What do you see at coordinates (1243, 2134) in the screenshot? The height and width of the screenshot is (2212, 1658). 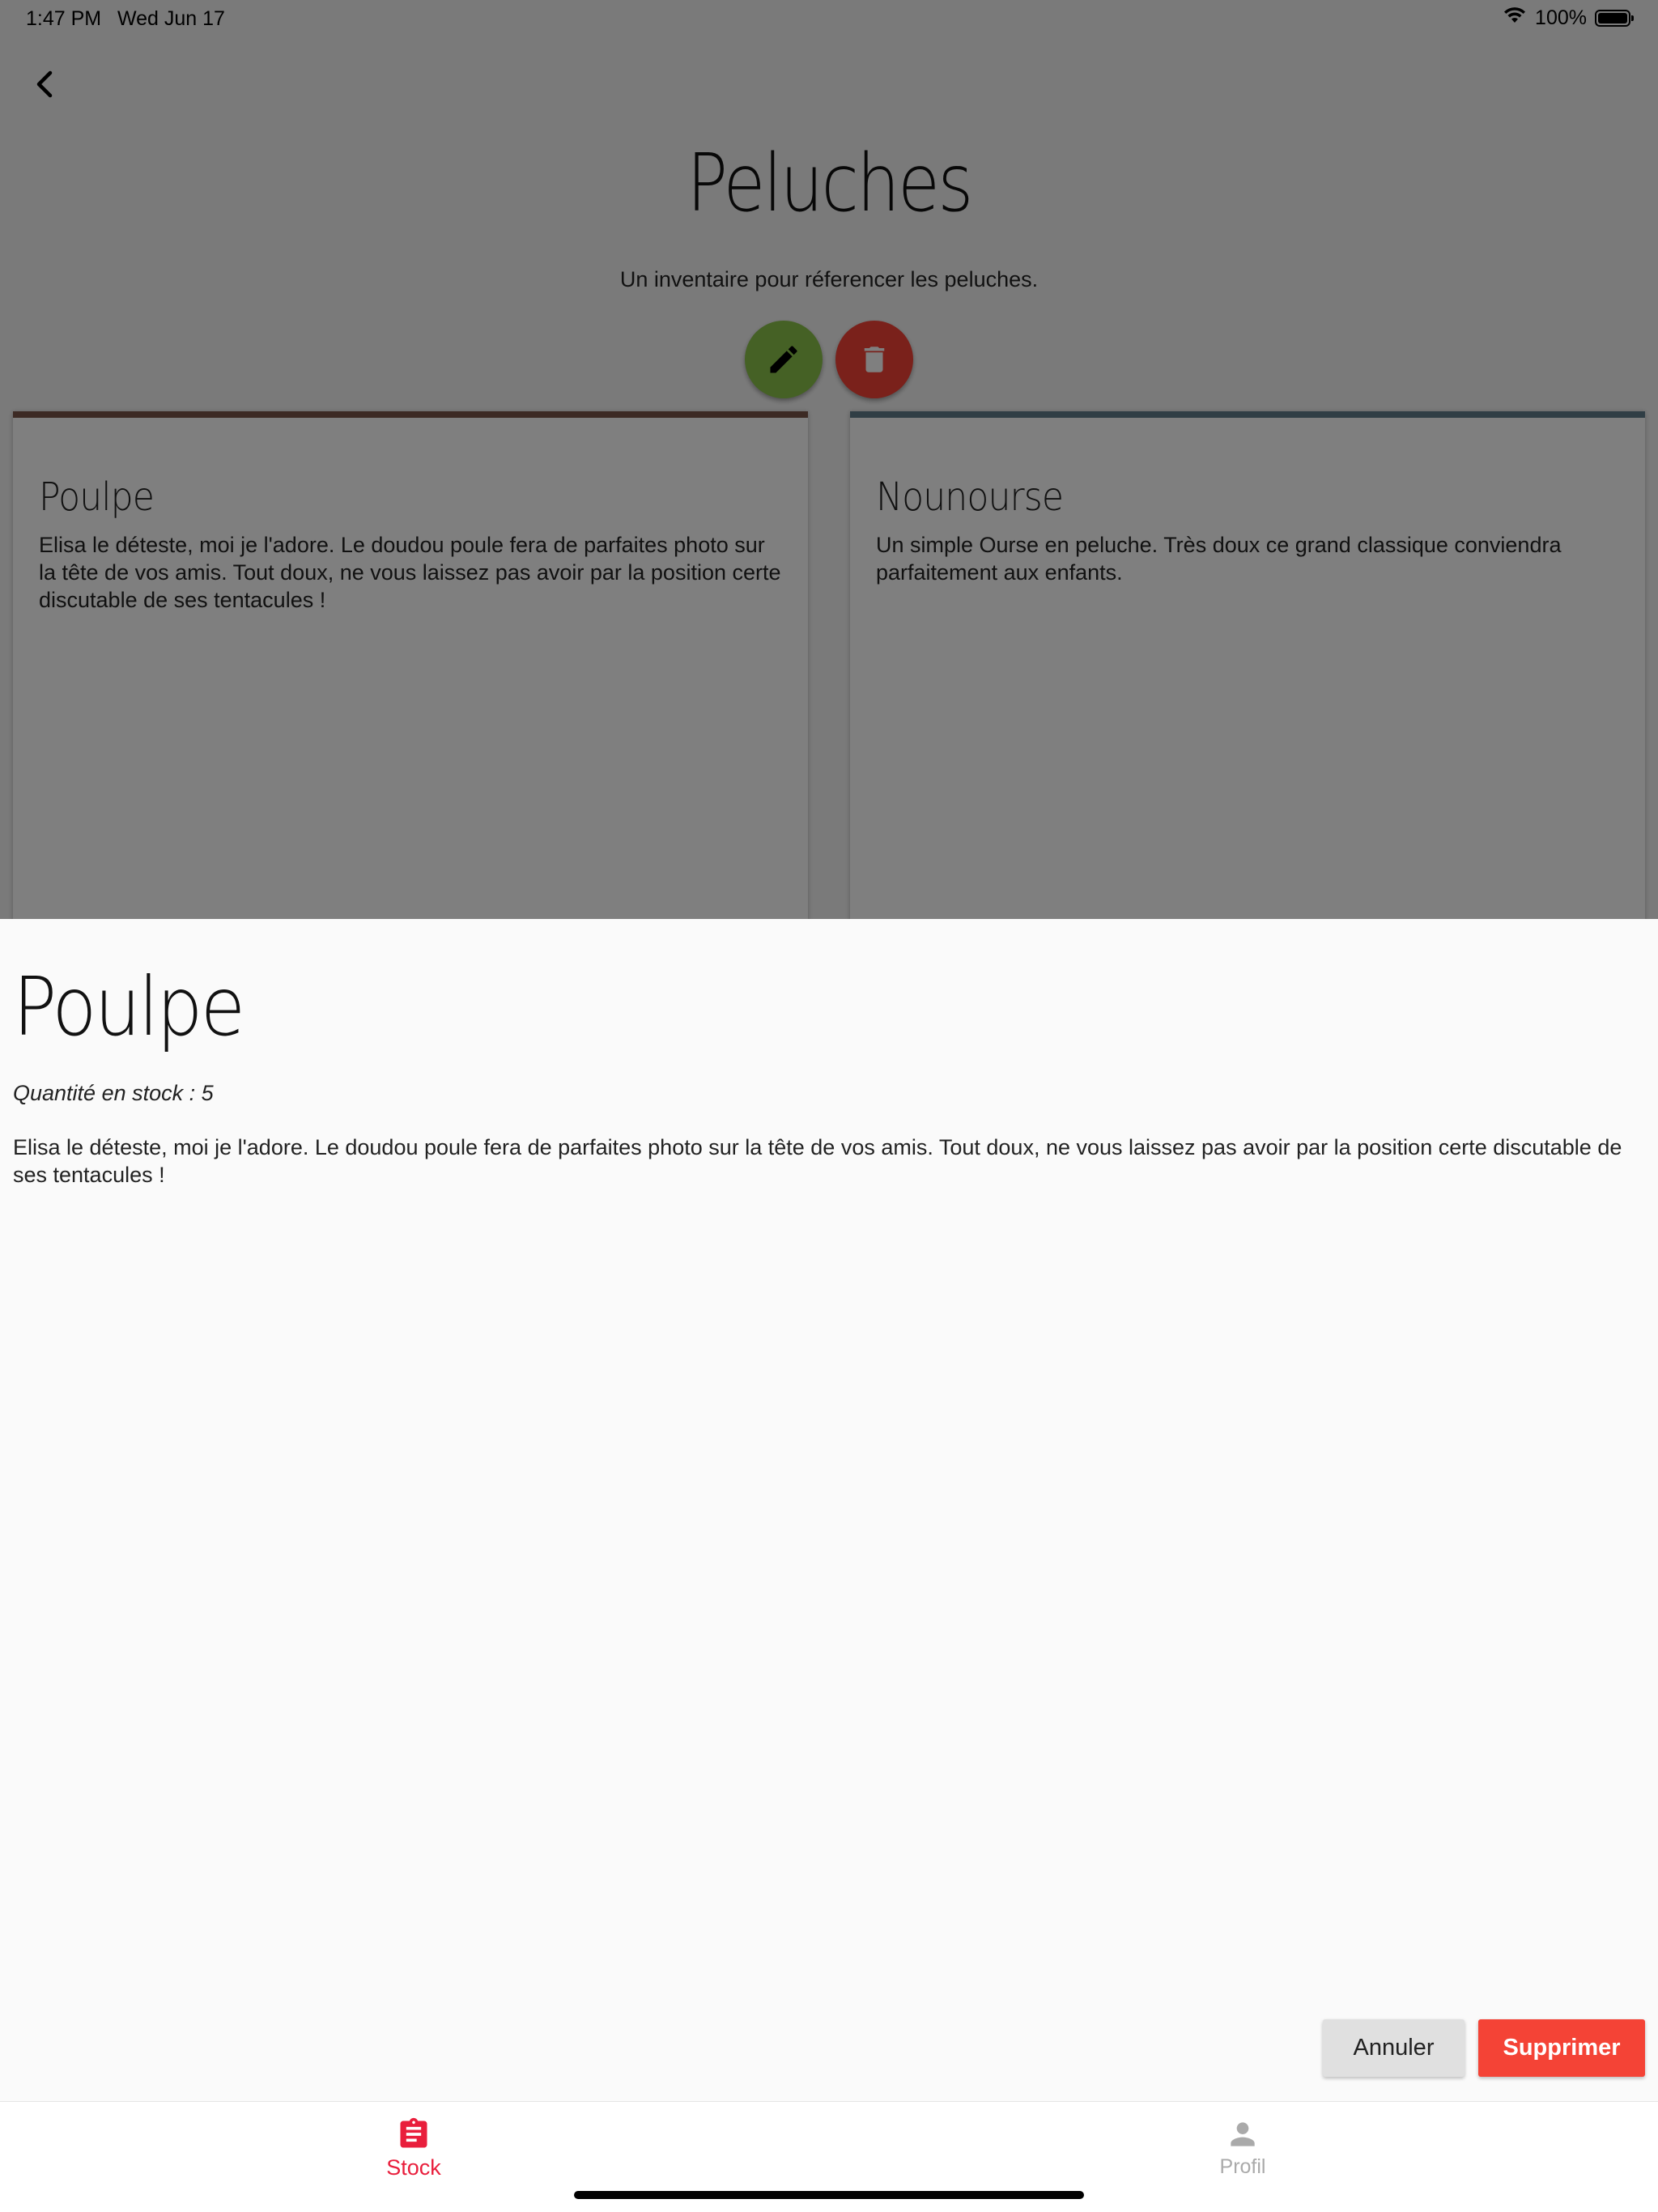 I see `person-icon` at bounding box center [1243, 2134].